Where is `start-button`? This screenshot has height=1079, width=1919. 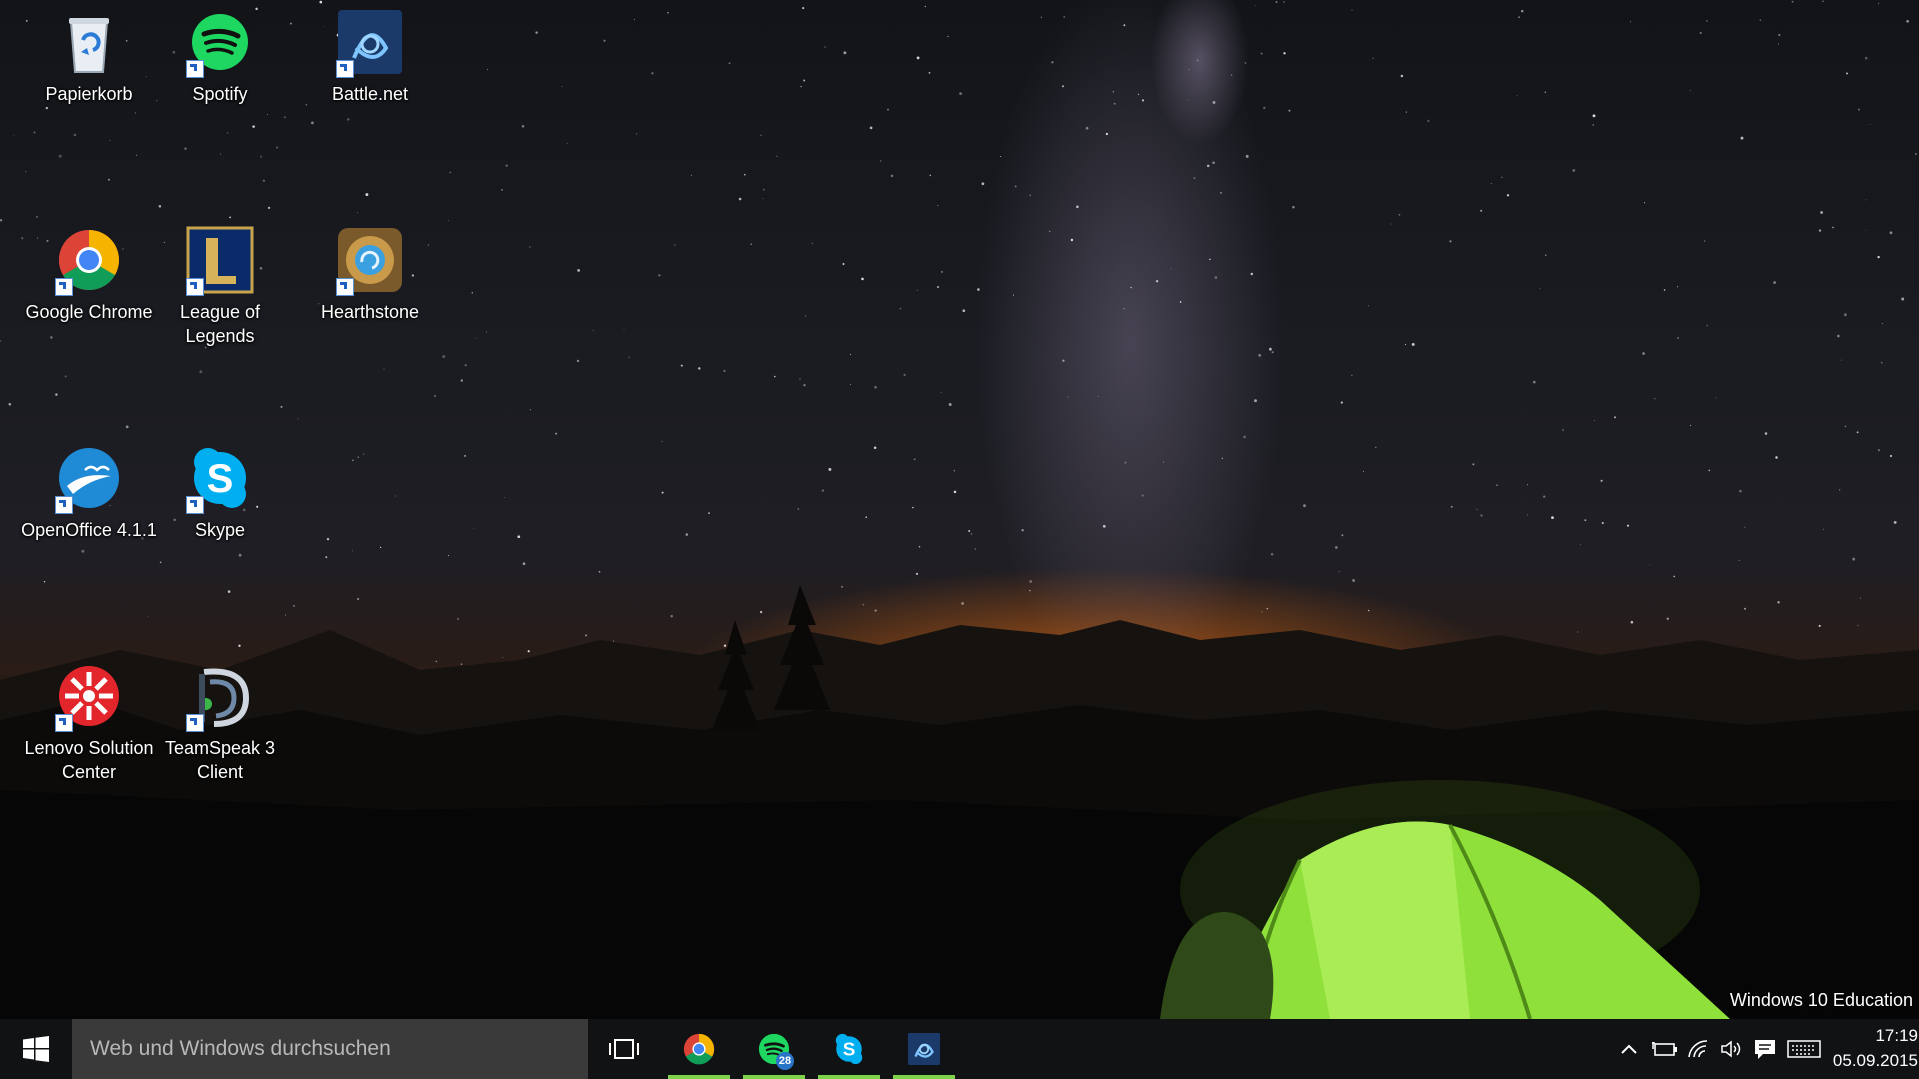 start-button is located at coordinates (36, 1049).